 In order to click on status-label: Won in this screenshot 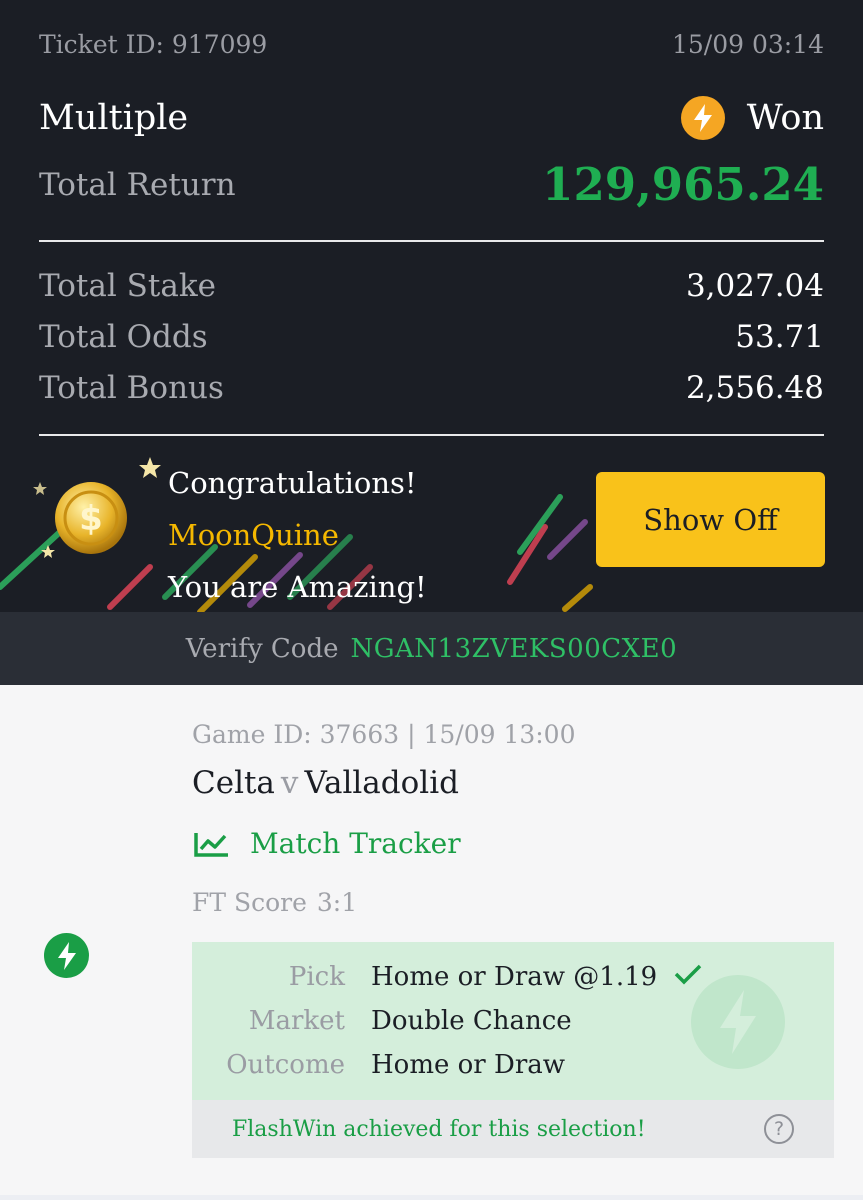, I will do `click(785, 118)`.